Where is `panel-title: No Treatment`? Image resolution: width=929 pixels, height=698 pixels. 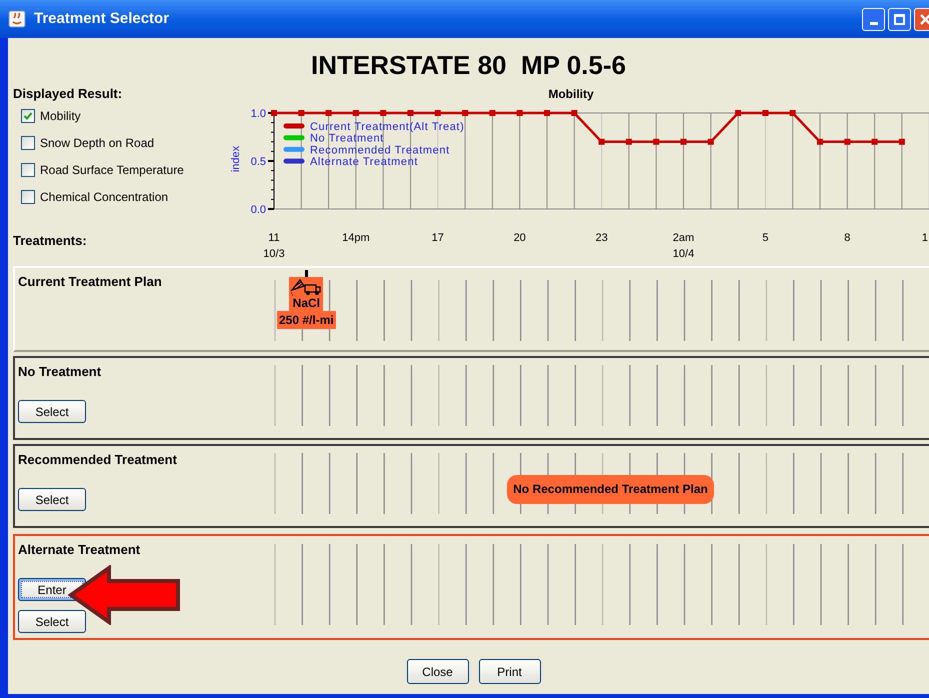
panel-title: No Treatment is located at coordinates (60, 372).